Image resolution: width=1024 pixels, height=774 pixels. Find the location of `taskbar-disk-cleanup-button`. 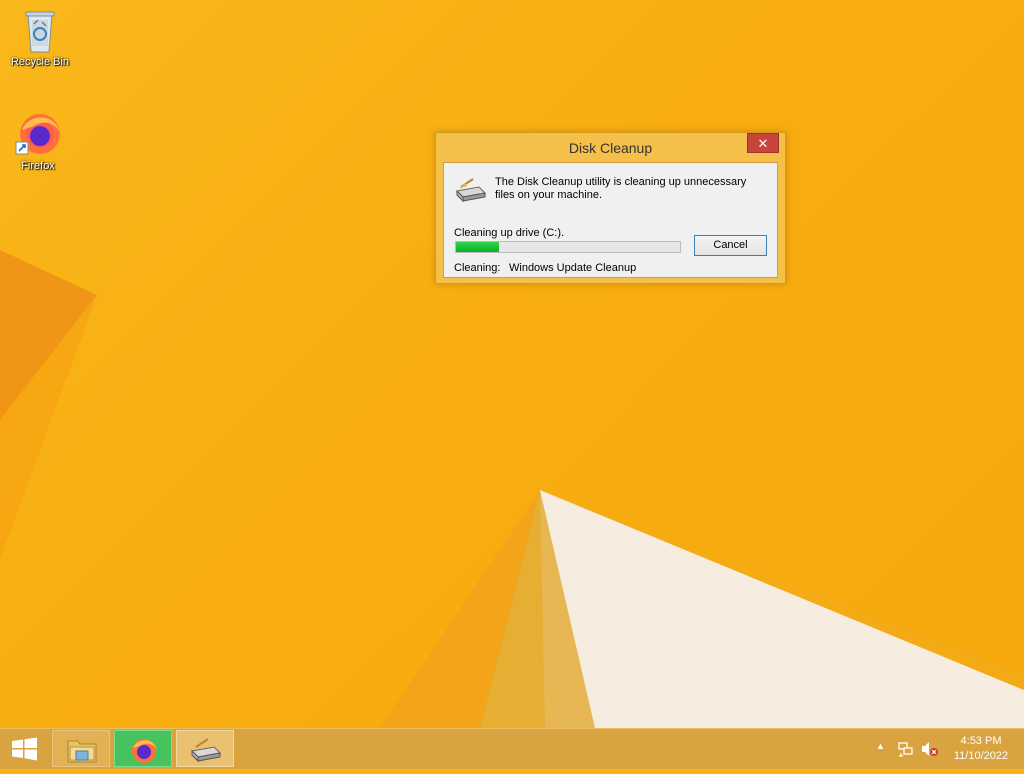

taskbar-disk-cleanup-button is located at coordinates (205, 748).